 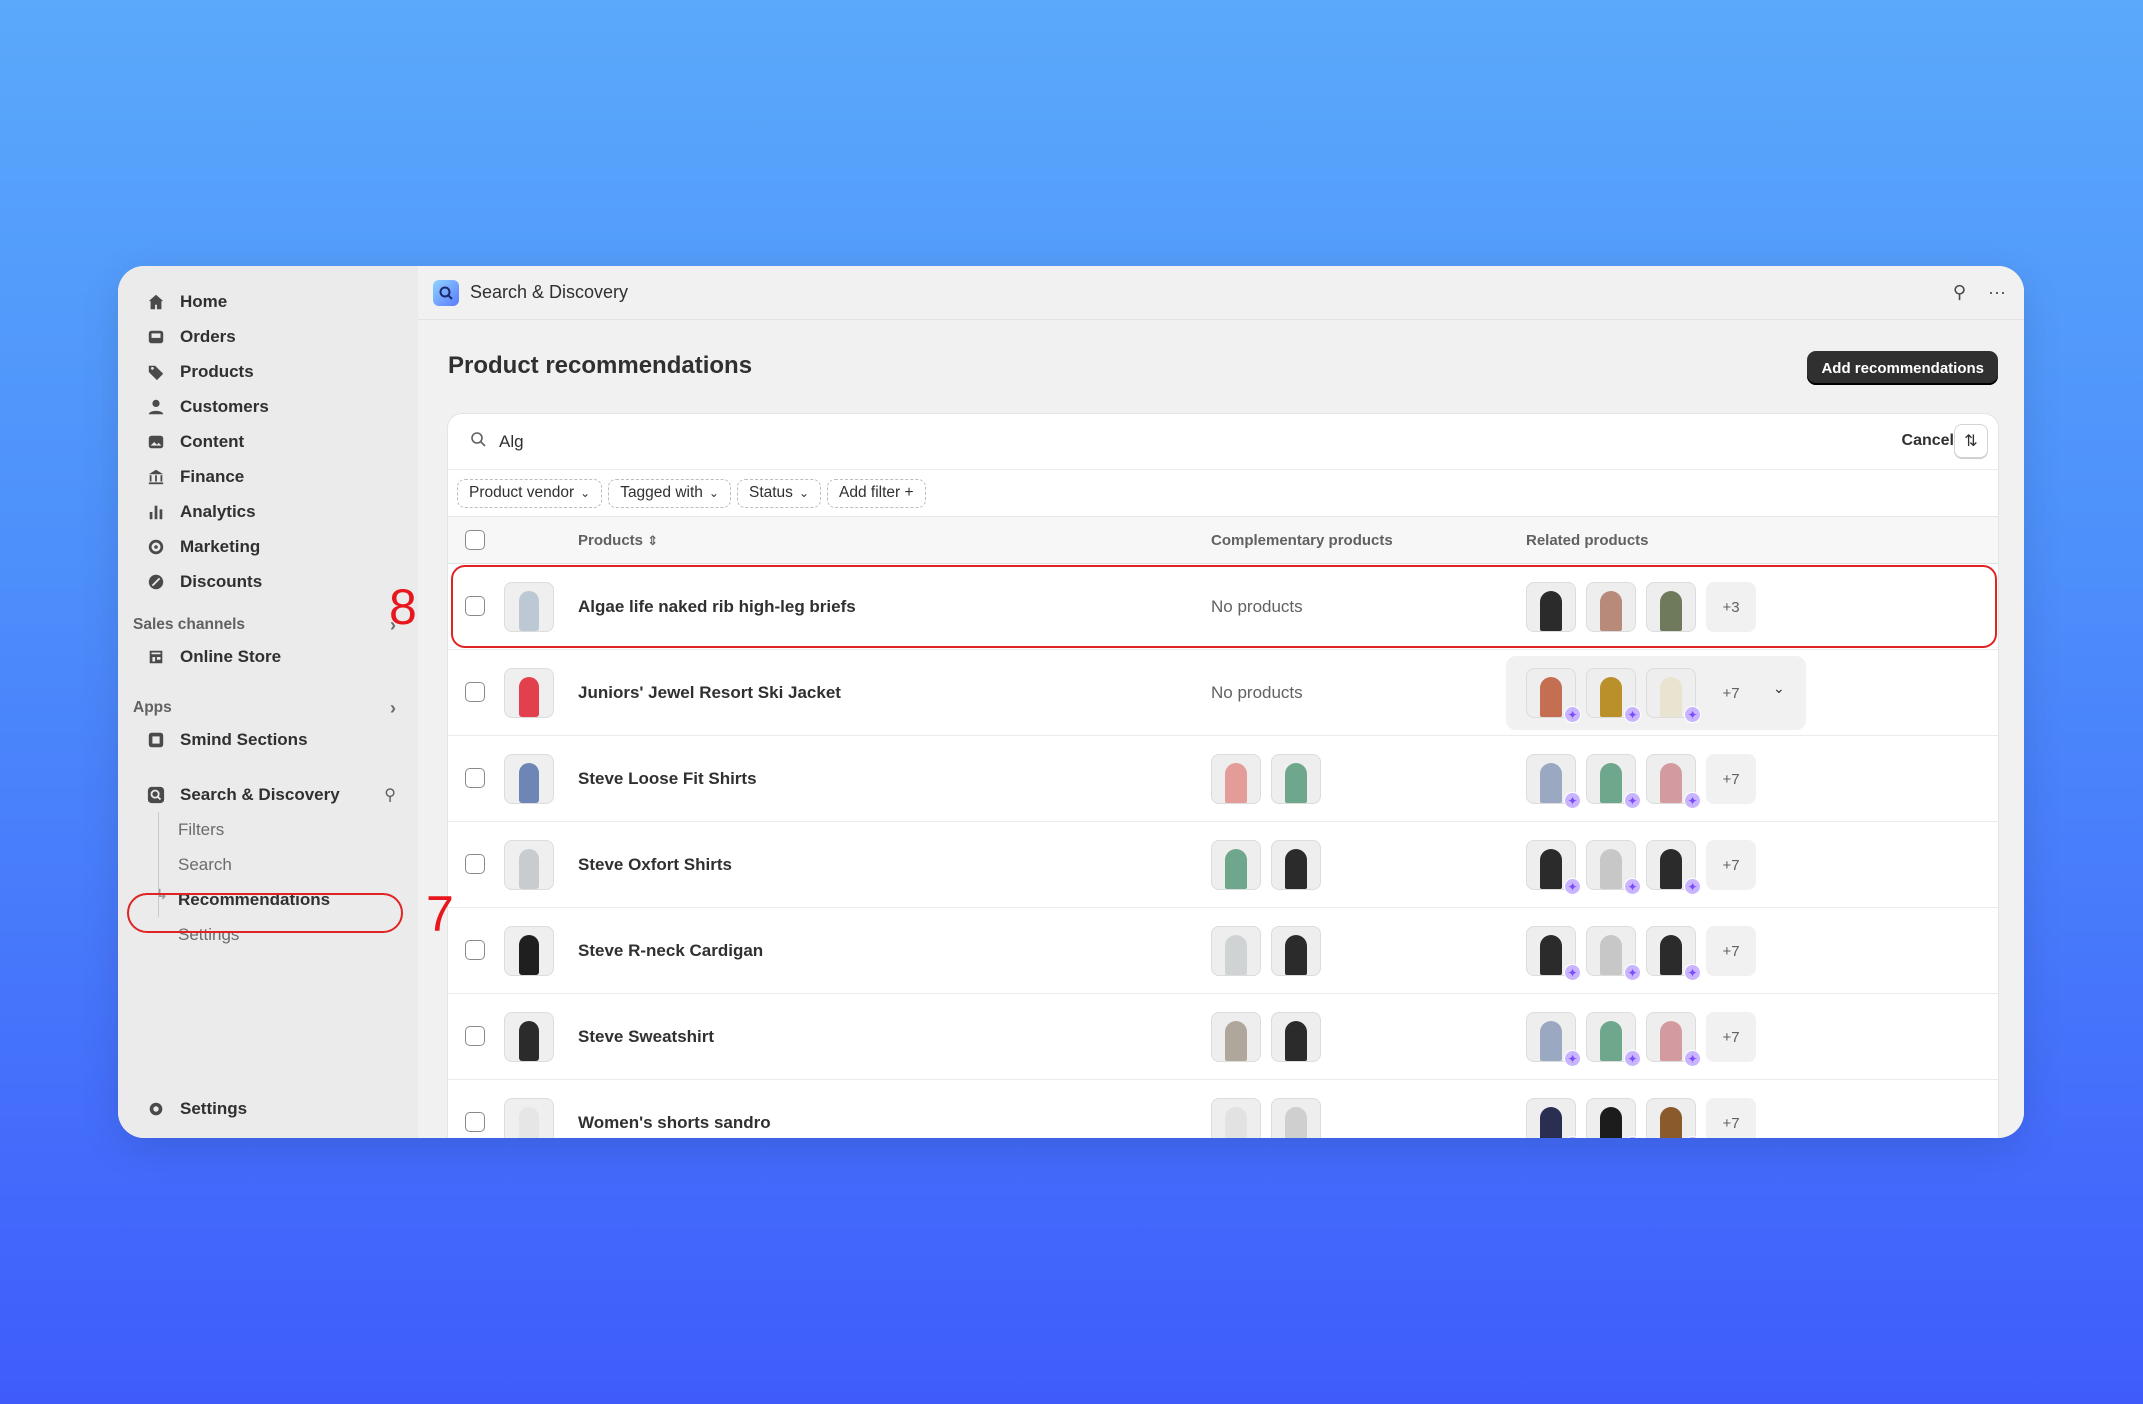 What do you see at coordinates (268, 336) in the screenshot?
I see `sidebar-item-orders: Orders` at bounding box center [268, 336].